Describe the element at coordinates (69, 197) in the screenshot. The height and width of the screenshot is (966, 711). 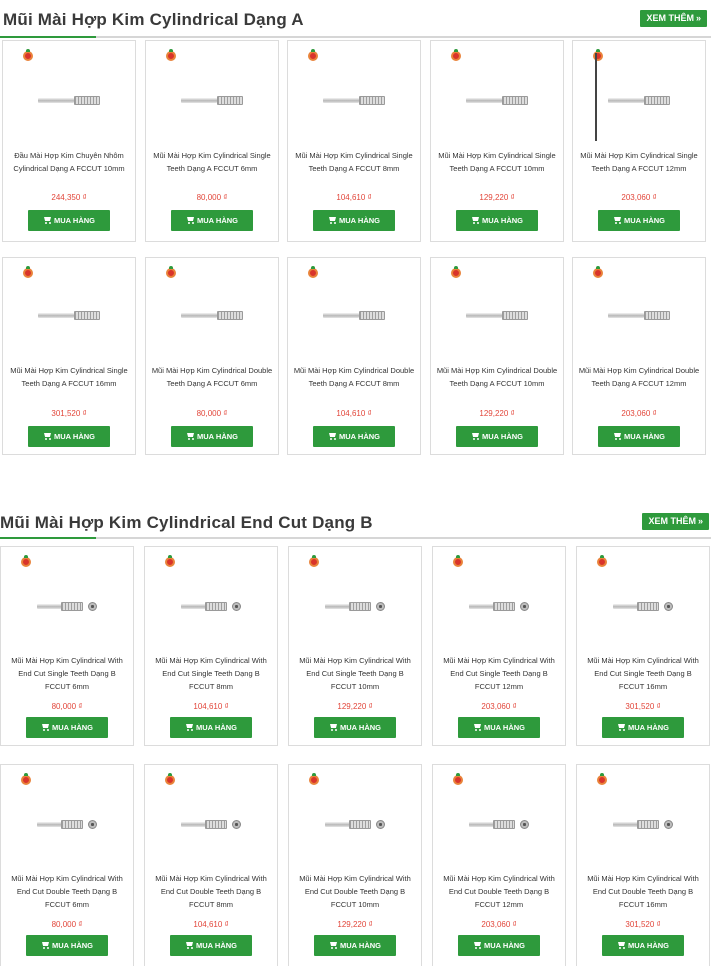
I see `product-price: 244,350 ₫` at that location.